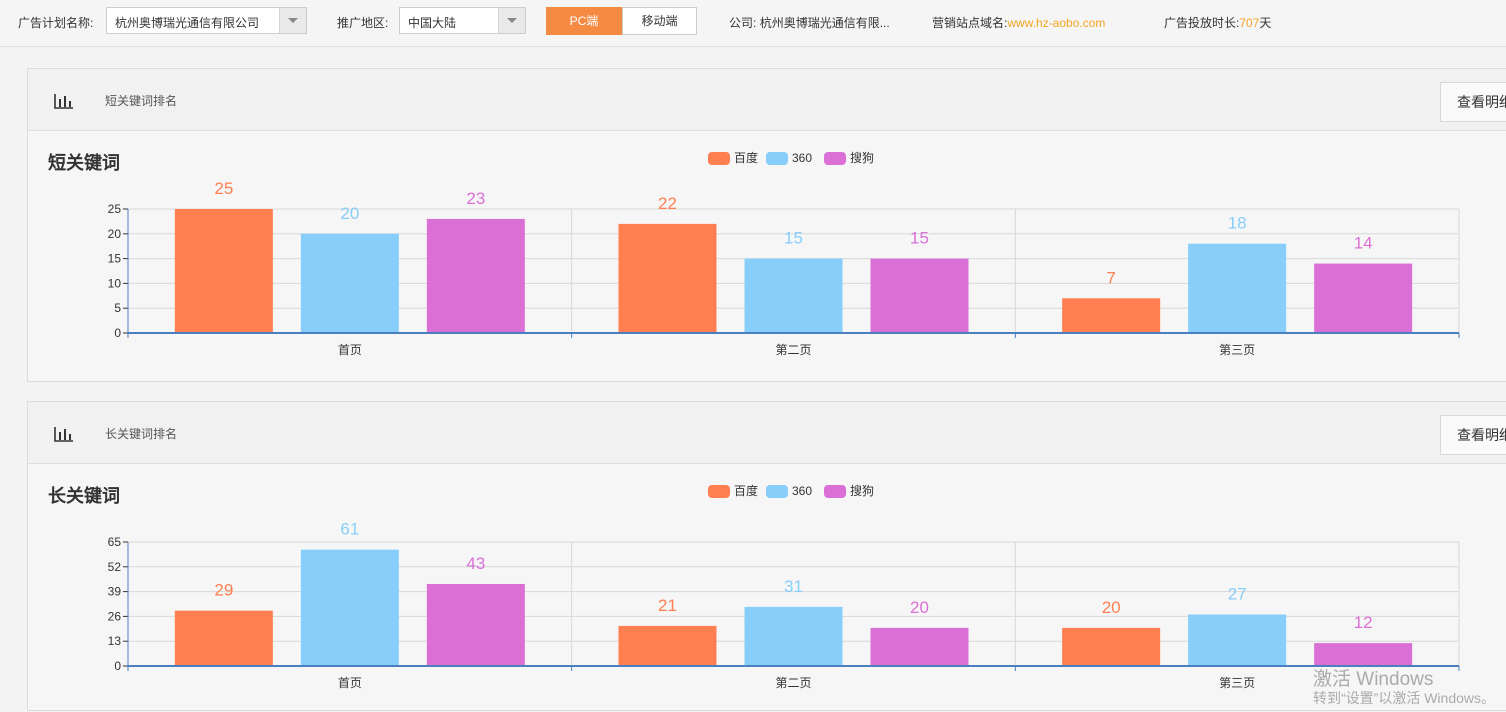 The height and width of the screenshot is (712, 1506). I want to click on data-label: 18, so click(1237, 223).